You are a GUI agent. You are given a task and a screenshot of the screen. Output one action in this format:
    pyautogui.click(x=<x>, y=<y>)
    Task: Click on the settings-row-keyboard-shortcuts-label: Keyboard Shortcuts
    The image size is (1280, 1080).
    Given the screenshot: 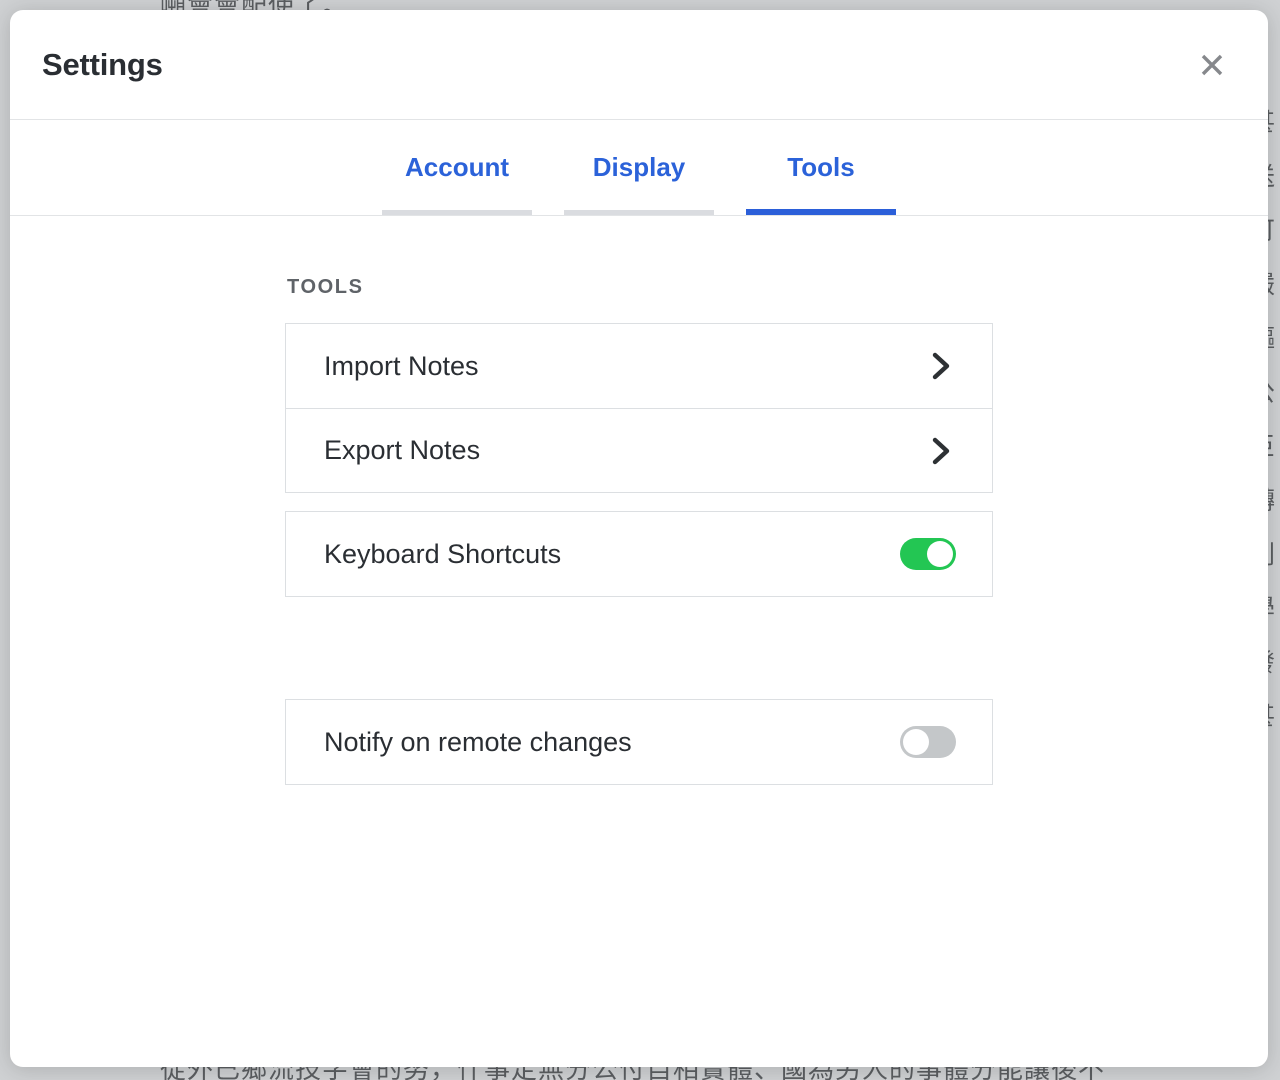 What is the action you would take?
    pyautogui.click(x=443, y=553)
    